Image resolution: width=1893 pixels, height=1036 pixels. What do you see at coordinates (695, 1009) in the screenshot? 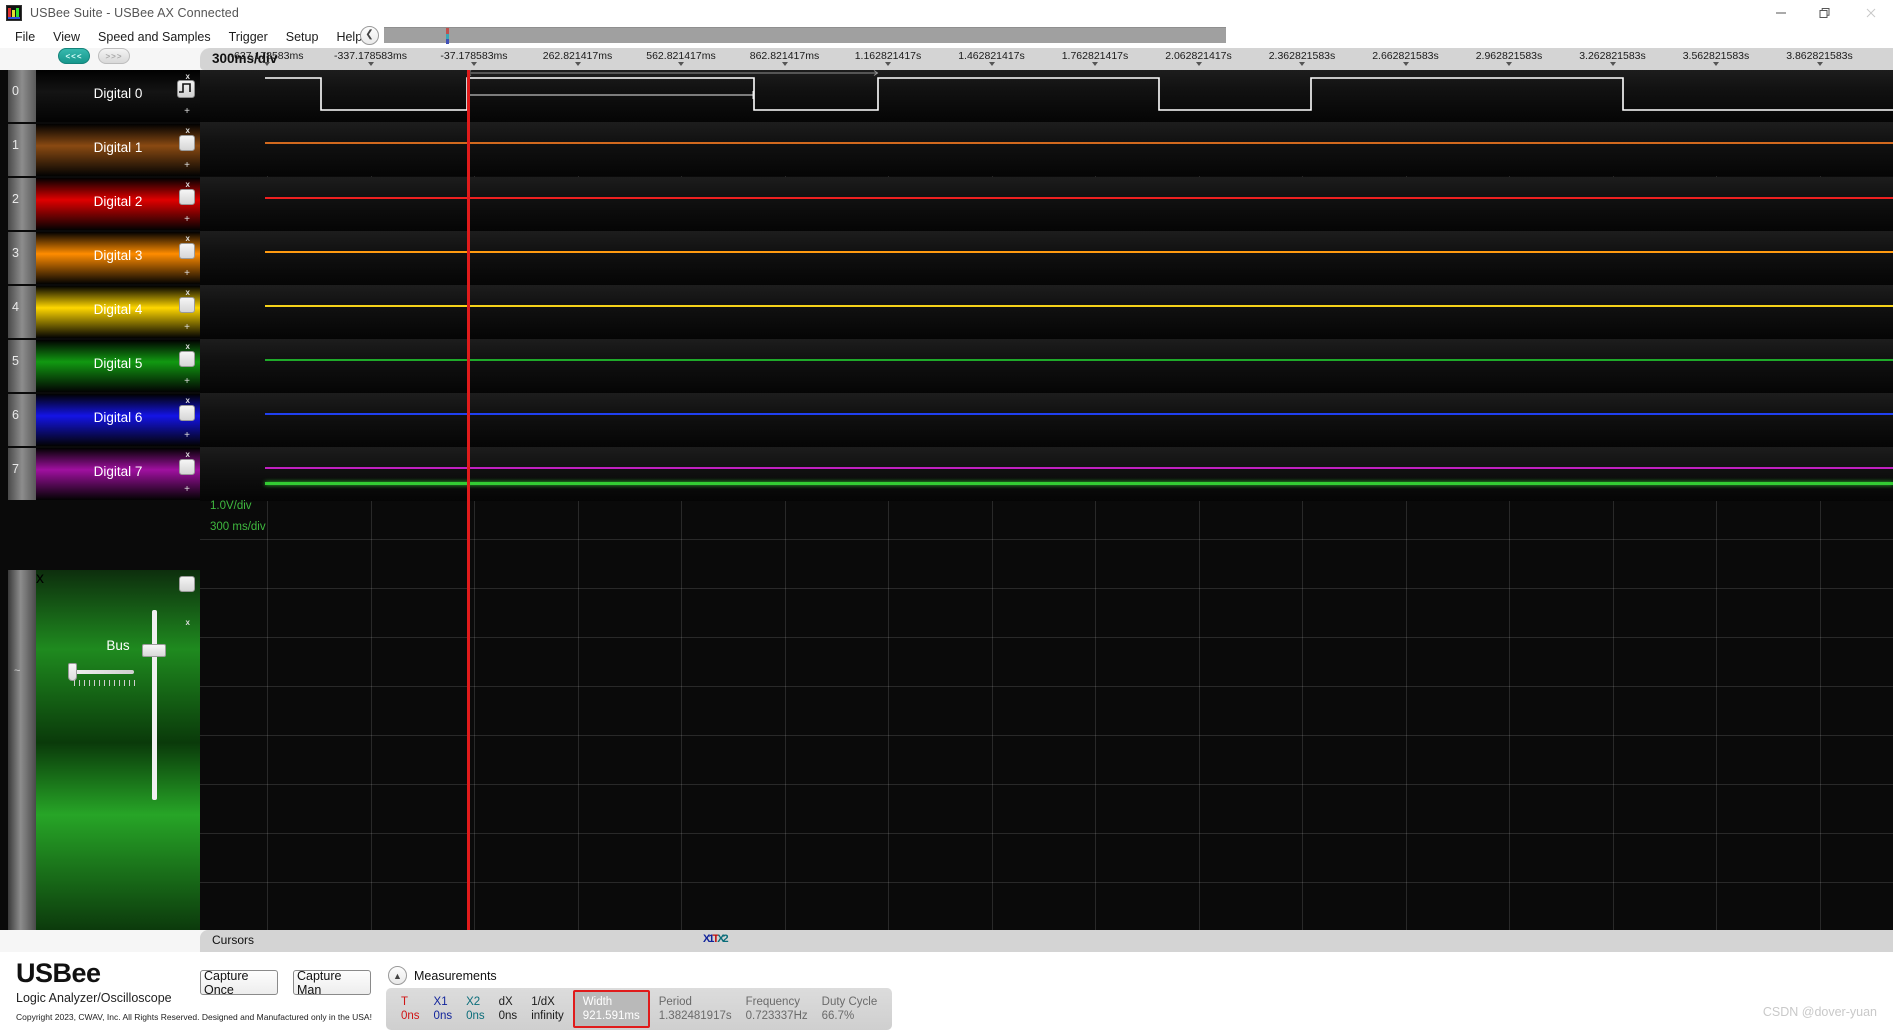
I see `measurement-period: Period 1.382481917s` at bounding box center [695, 1009].